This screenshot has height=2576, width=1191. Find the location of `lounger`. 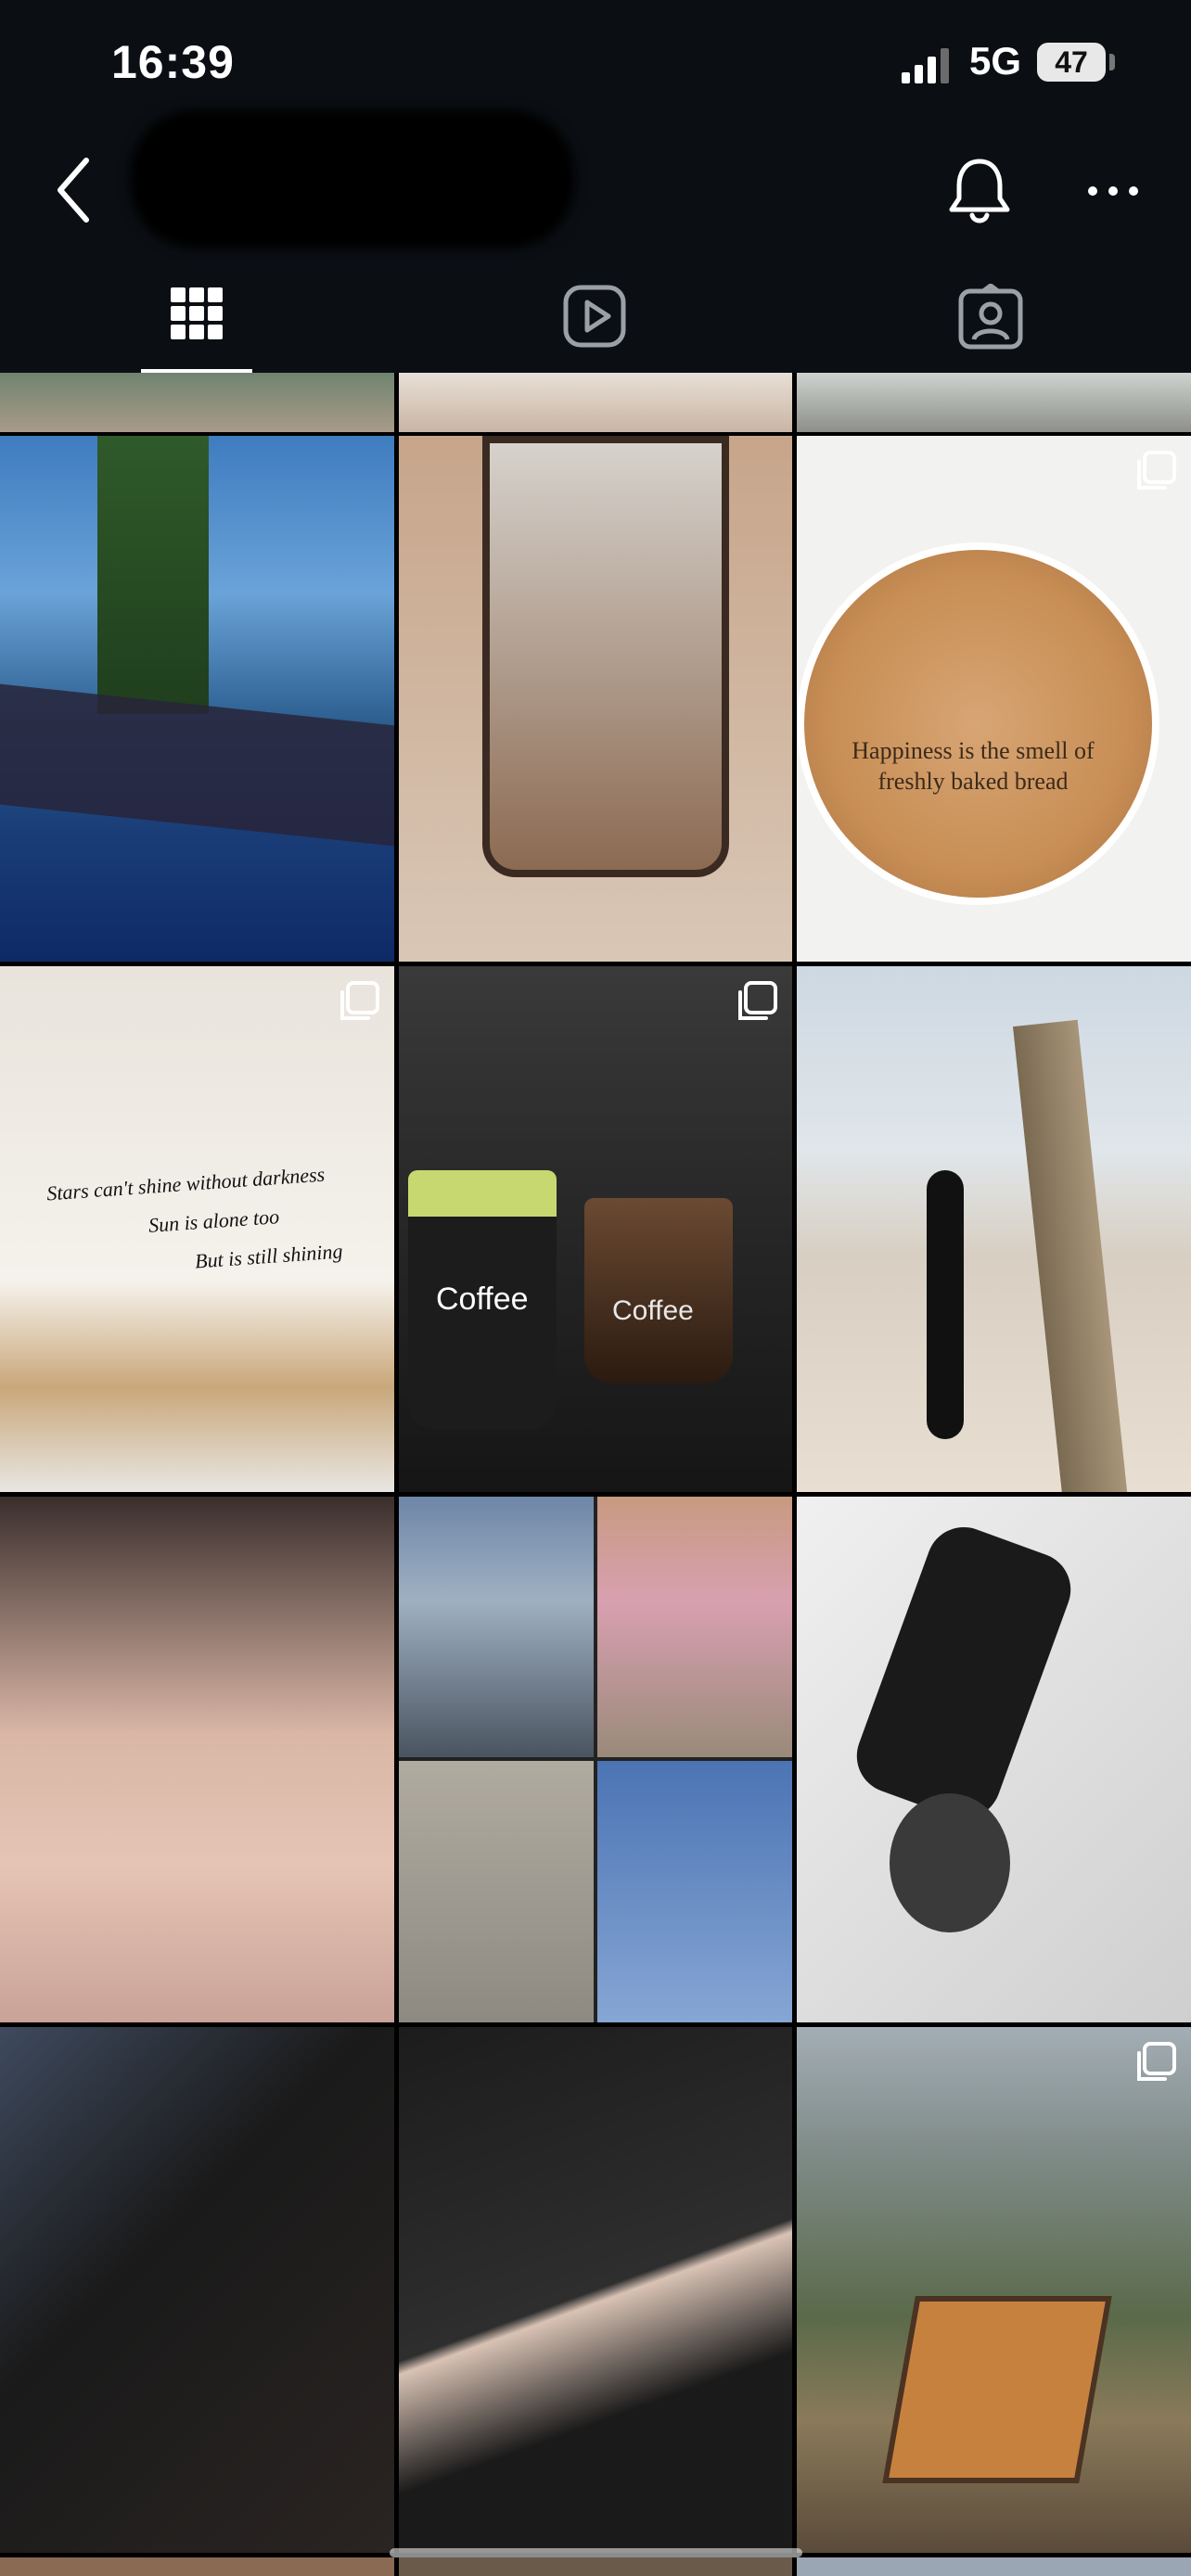

lounger is located at coordinates (197, 765).